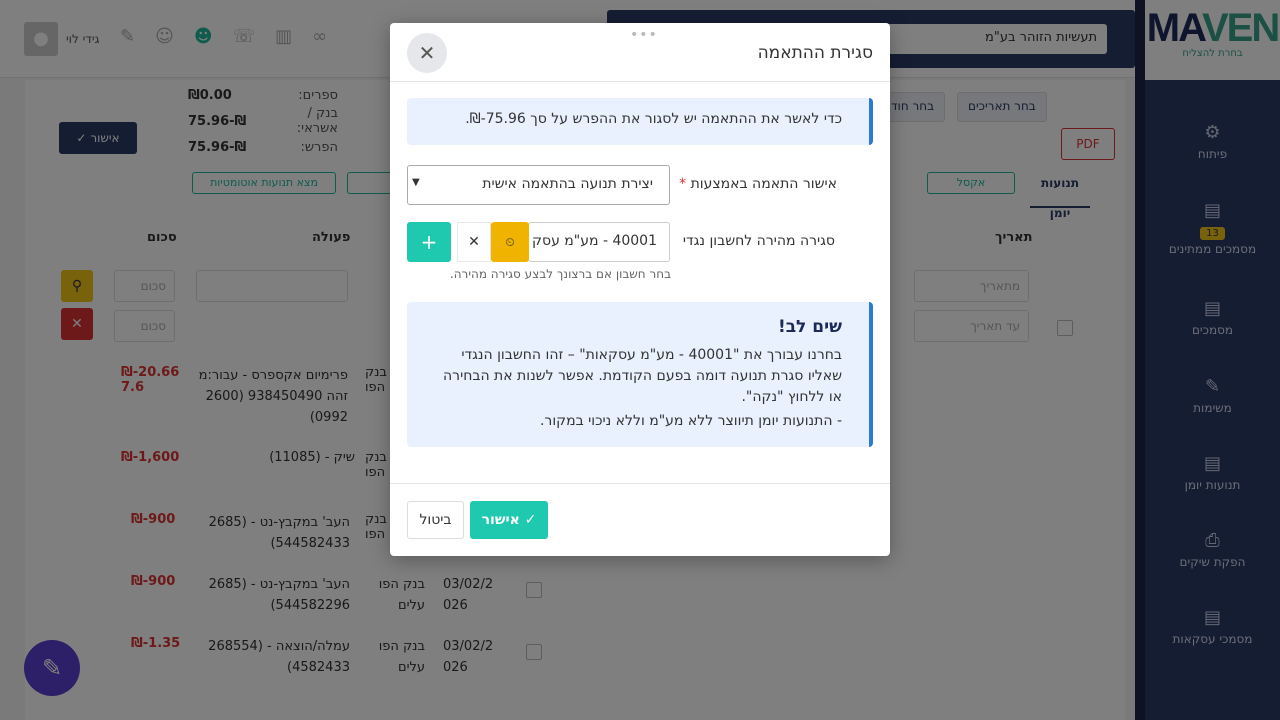 This screenshot has width=1280, height=720. What do you see at coordinates (567, 184) in the screenshot?
I see `approve-method-value: יצירת תנועה בהתאמה אישית` at bounding box center [567, 184].